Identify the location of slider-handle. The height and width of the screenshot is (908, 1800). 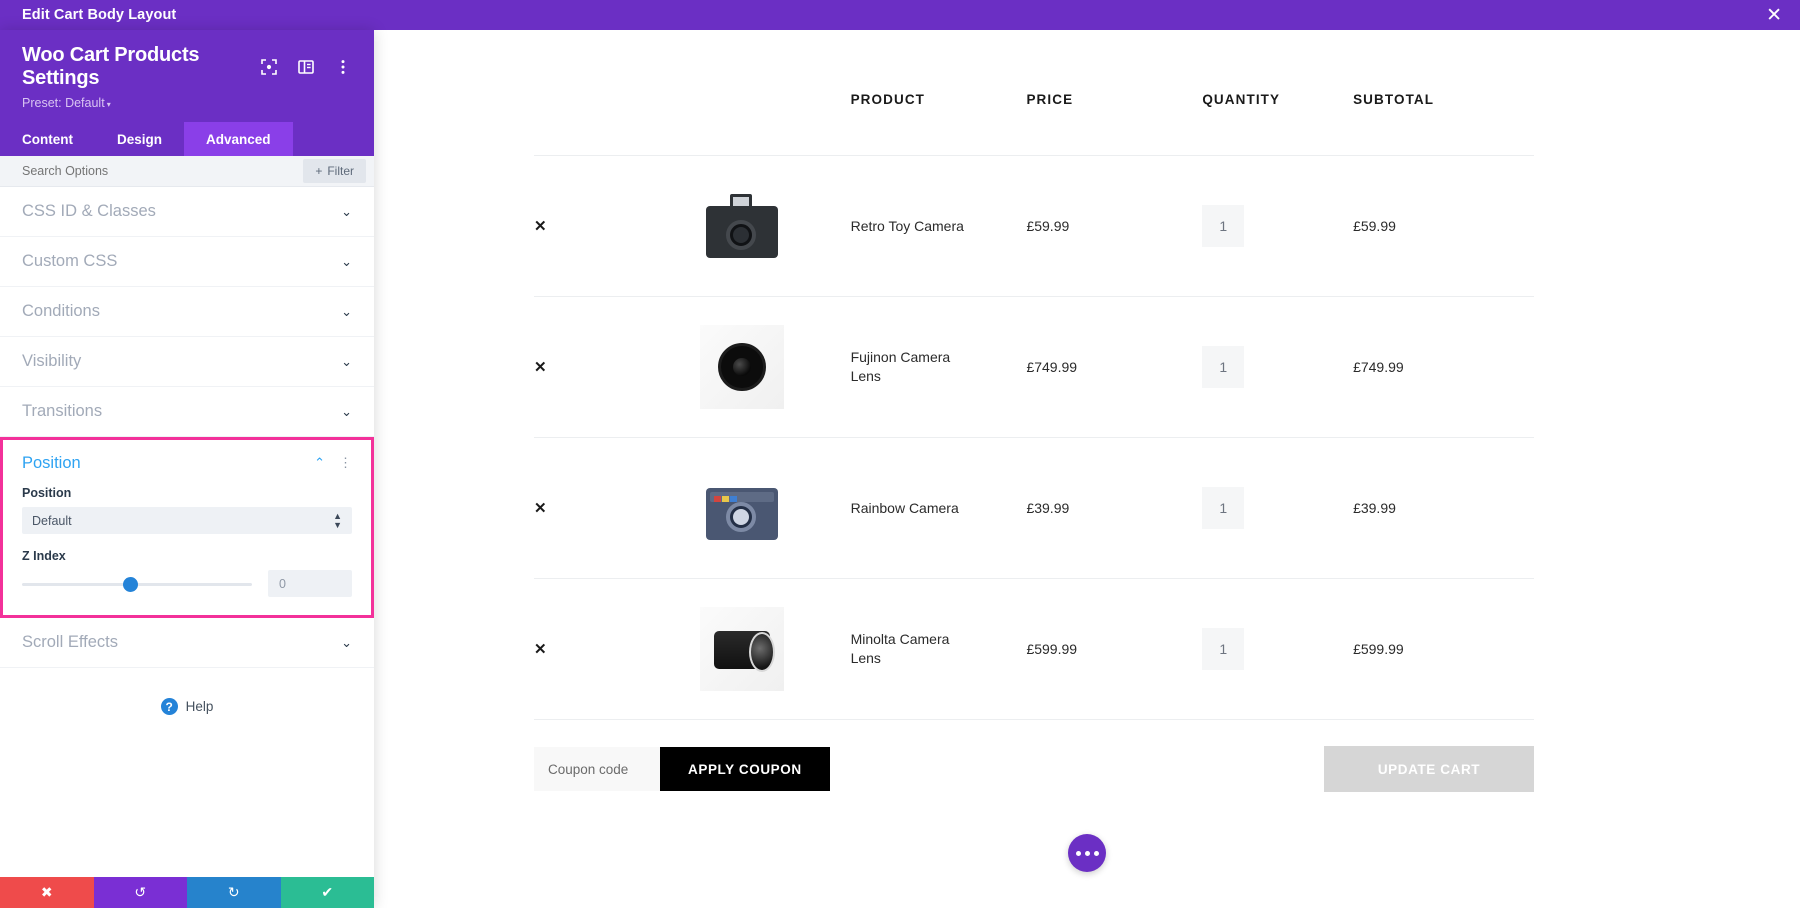
(131, 584).